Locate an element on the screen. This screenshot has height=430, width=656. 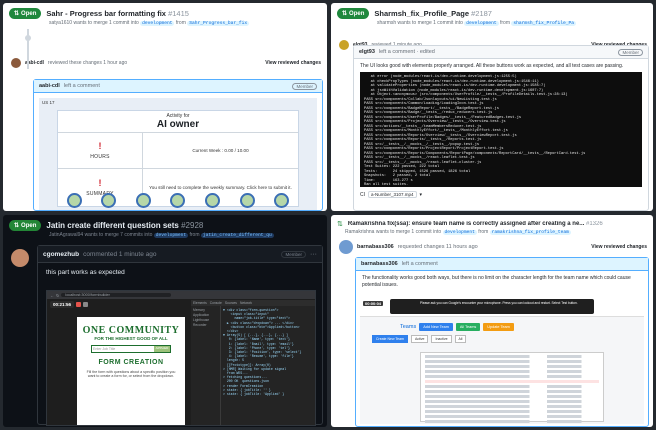
update-team-button: Update Team is located at coordinates (498, 327).